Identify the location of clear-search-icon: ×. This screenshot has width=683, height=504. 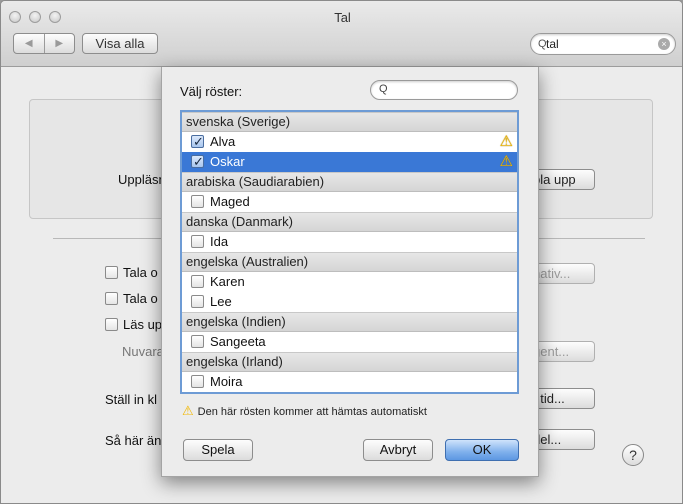
(664, 44).